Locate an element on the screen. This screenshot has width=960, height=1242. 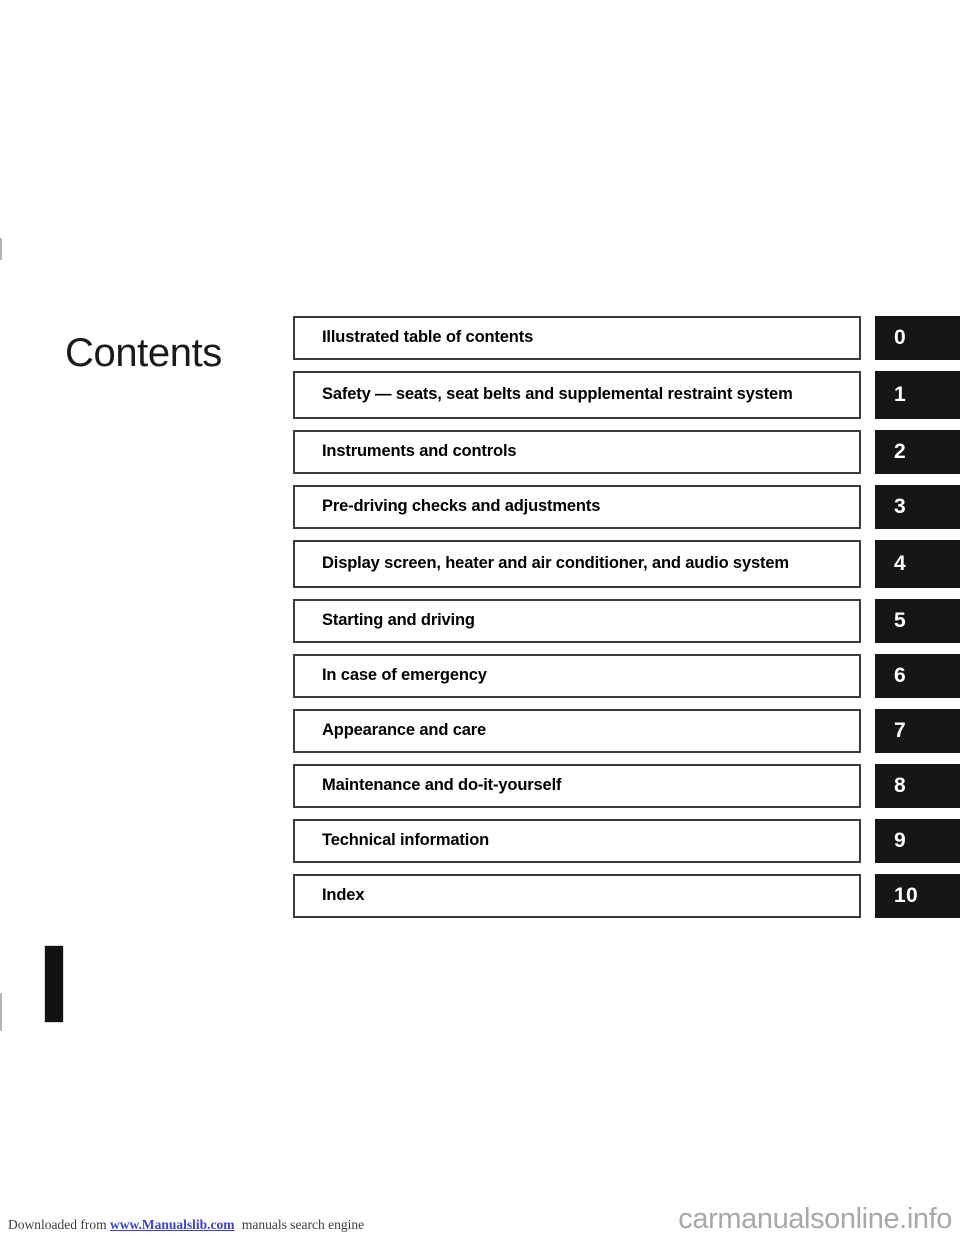
section-tab-number: 3 is located at coordinates (900, 506).